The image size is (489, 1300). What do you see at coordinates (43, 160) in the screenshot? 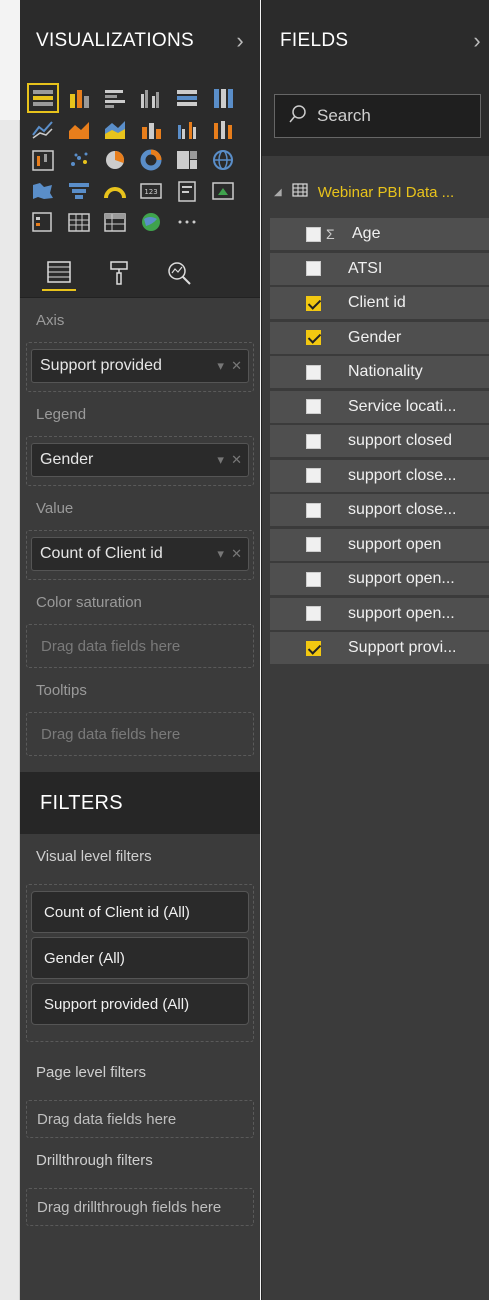
I see `waterfall-chart-icon` at bounding box center [43, 160].